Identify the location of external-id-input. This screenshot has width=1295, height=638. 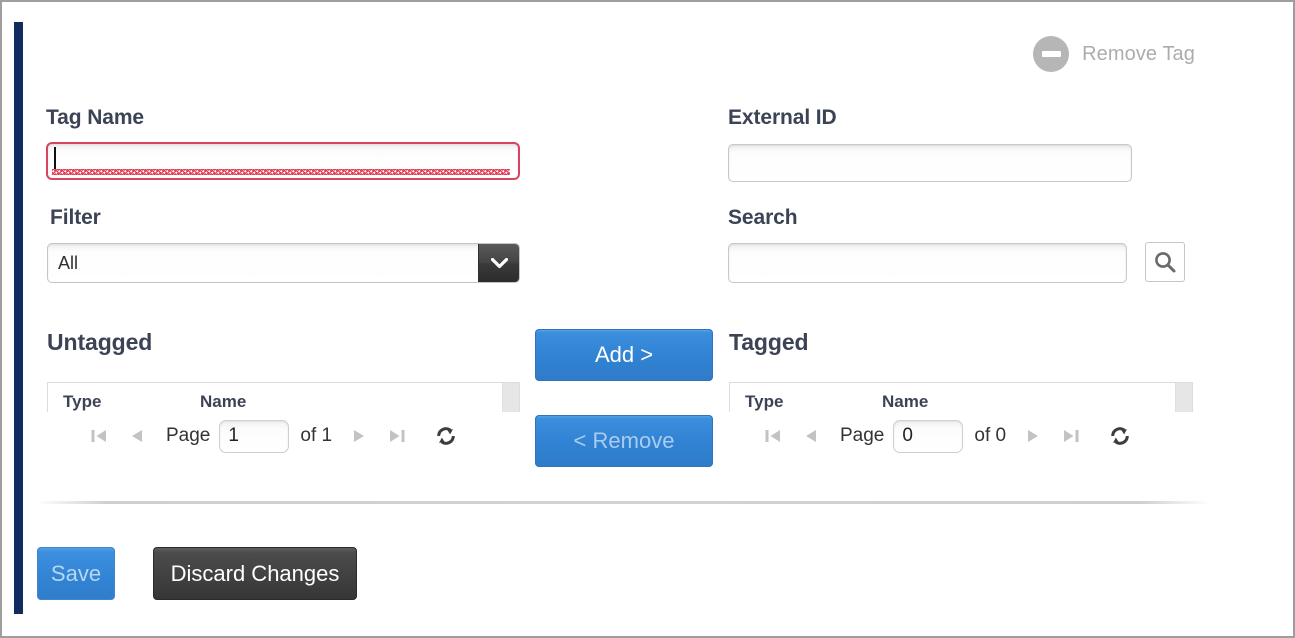
(930, 163).